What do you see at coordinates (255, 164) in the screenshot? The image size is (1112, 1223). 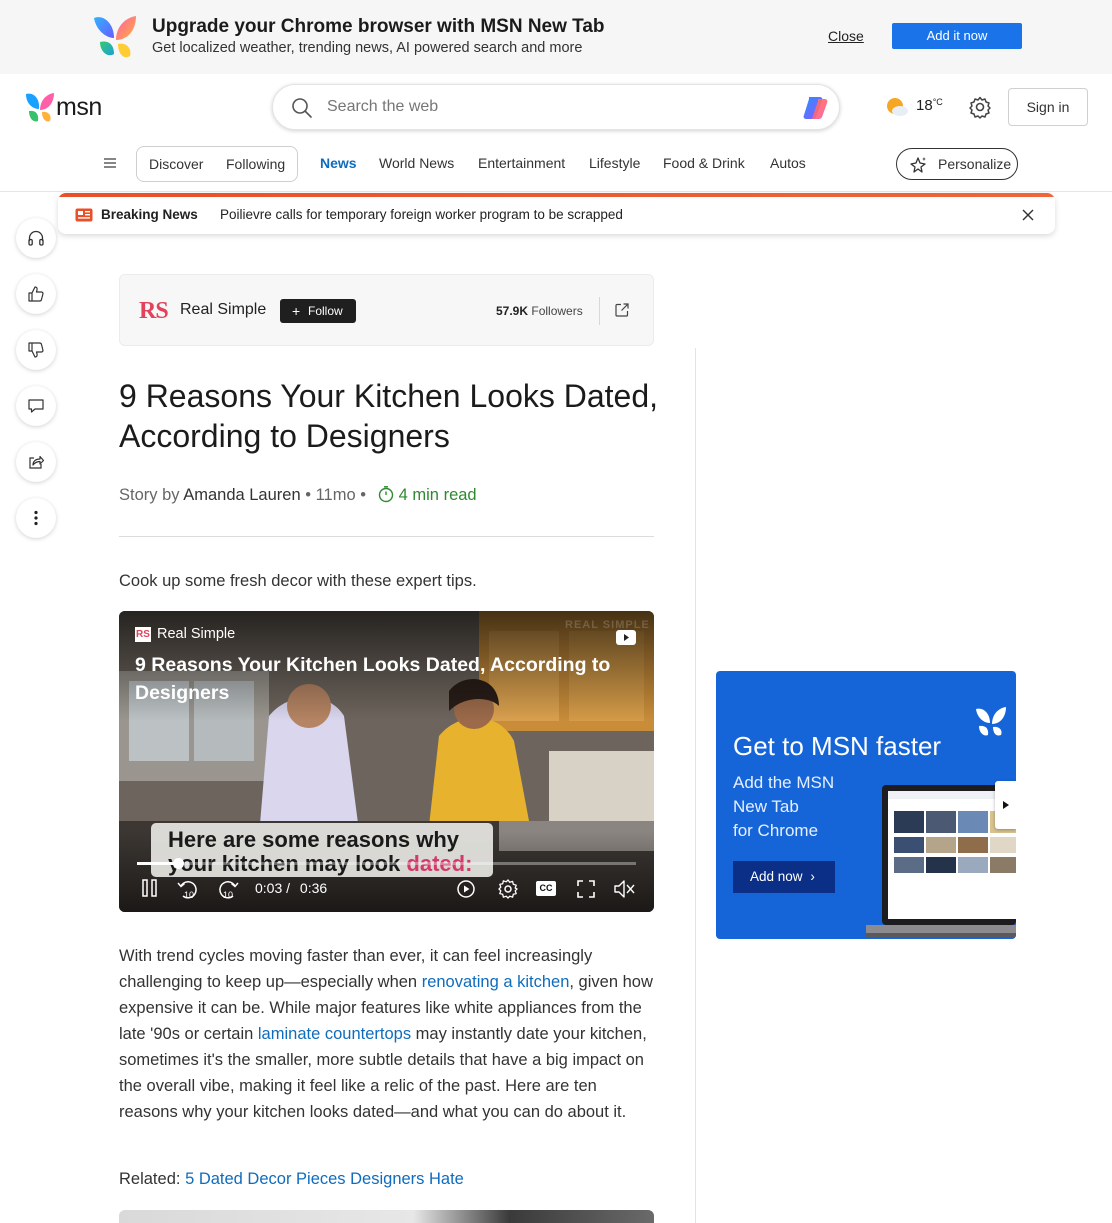 I see `tab-following: Following` at bounding box center [255, 164].